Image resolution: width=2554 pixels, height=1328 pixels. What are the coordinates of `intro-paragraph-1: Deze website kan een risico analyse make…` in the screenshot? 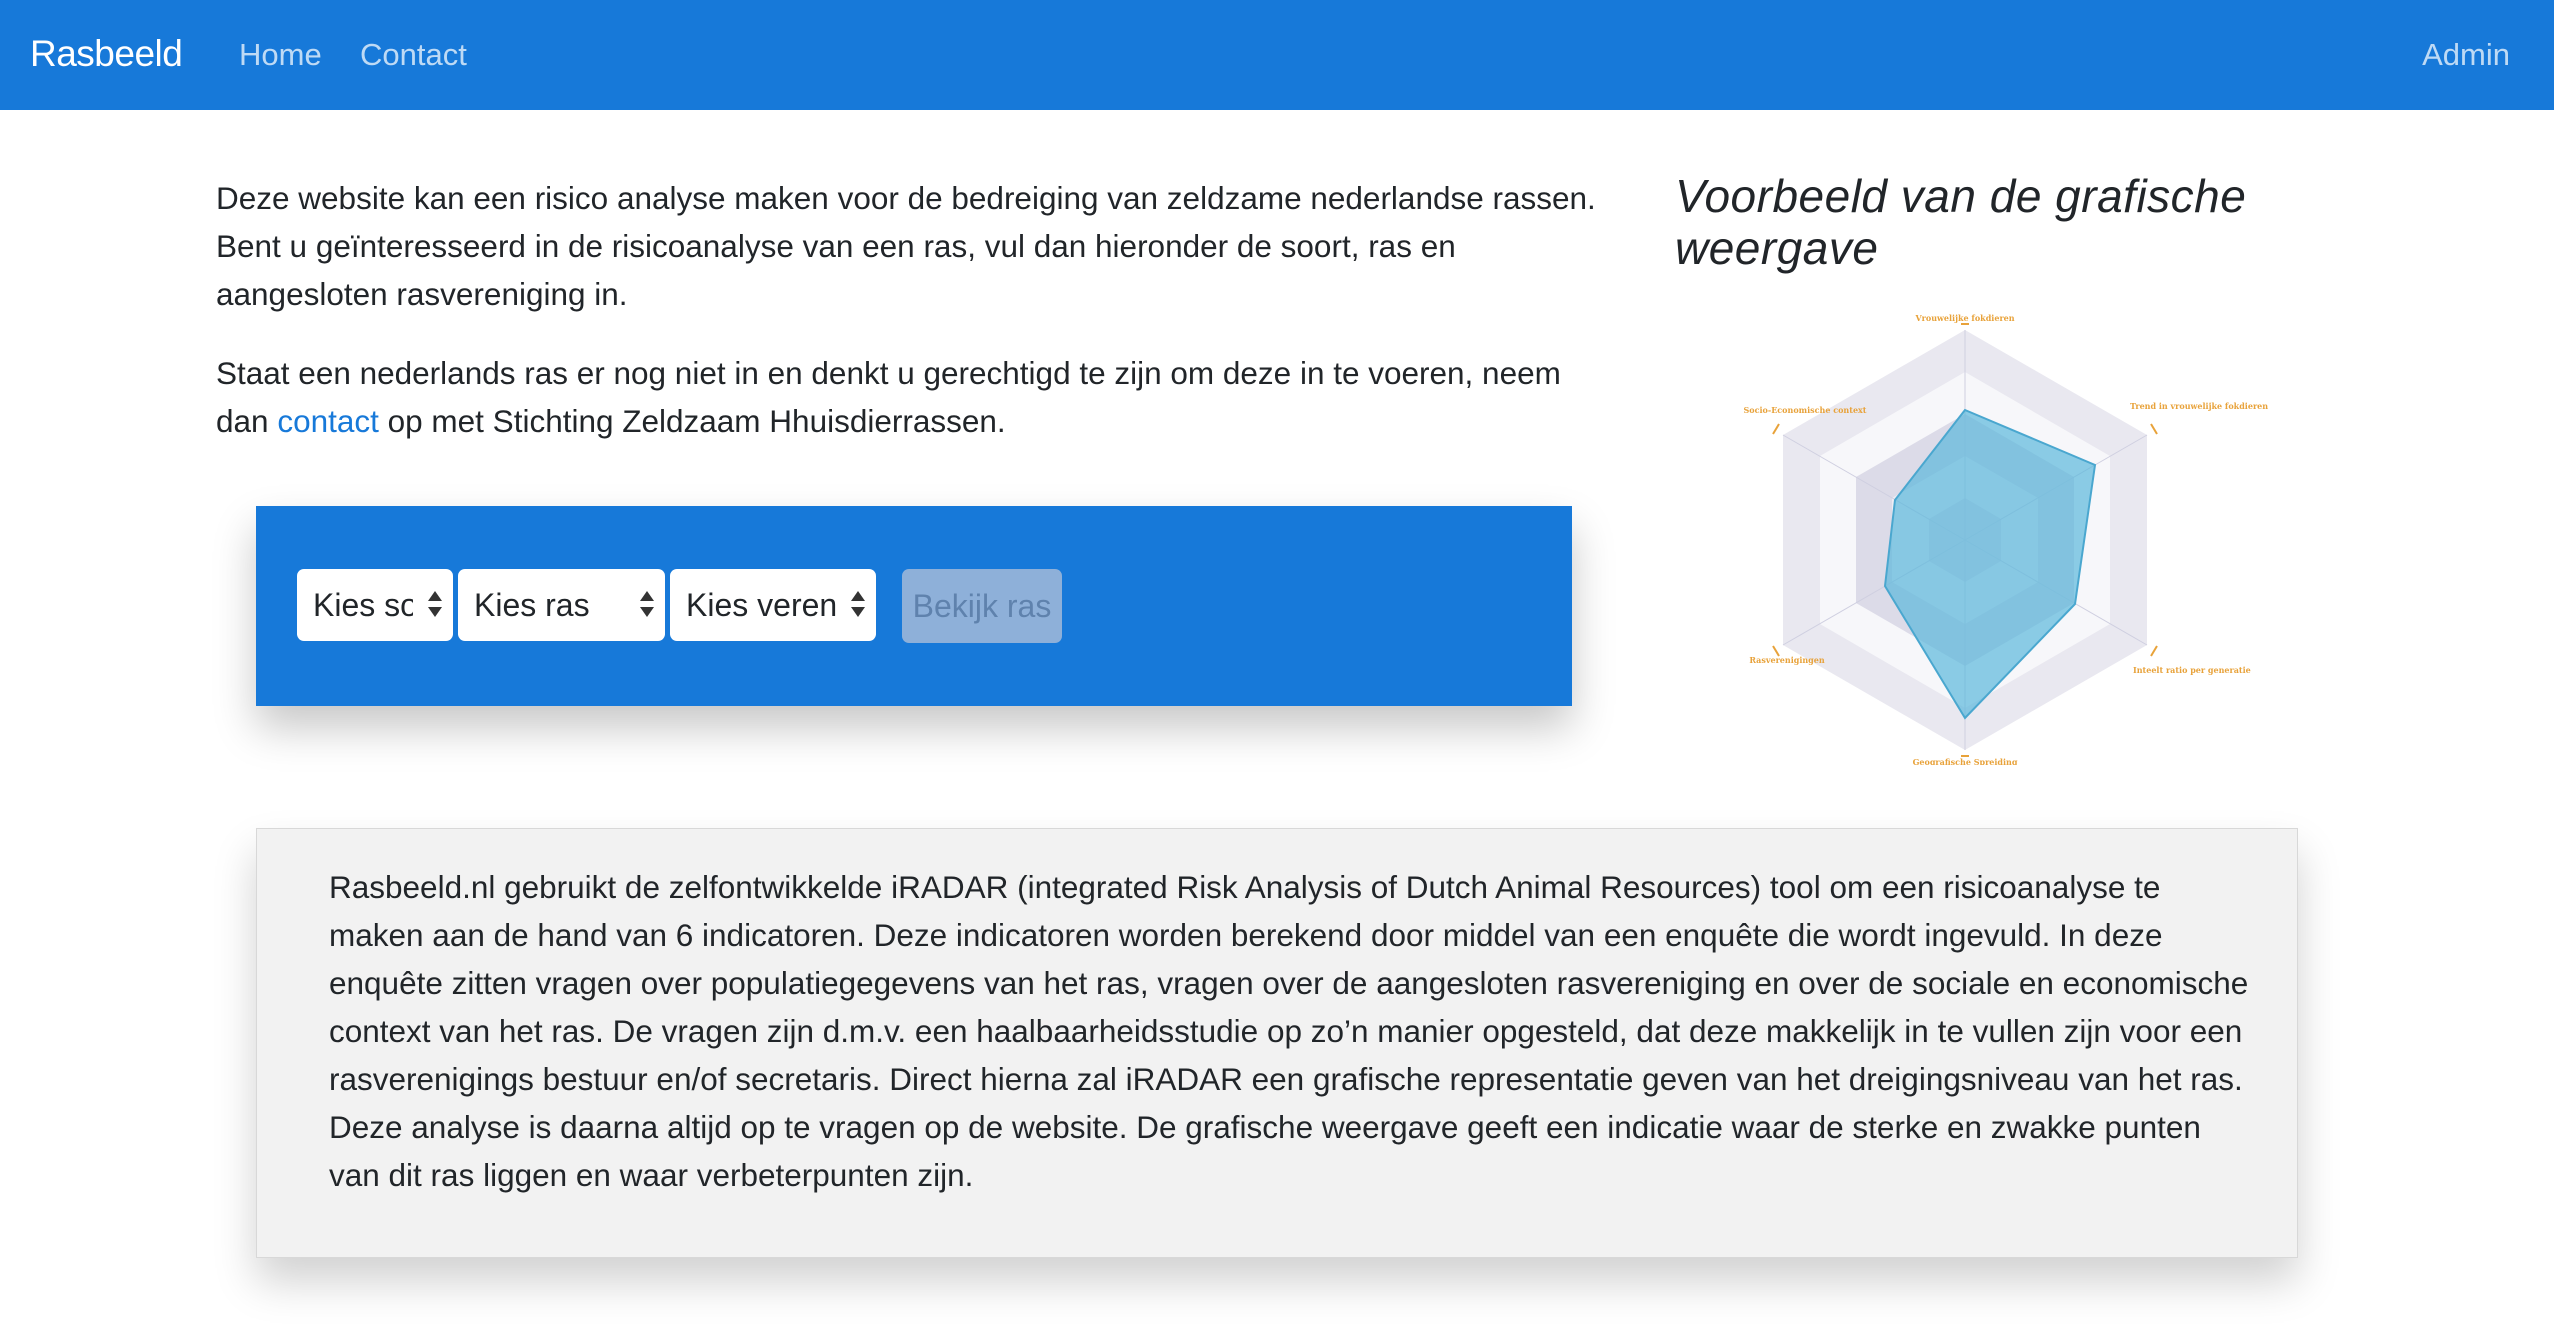 It's located at (906, 246).